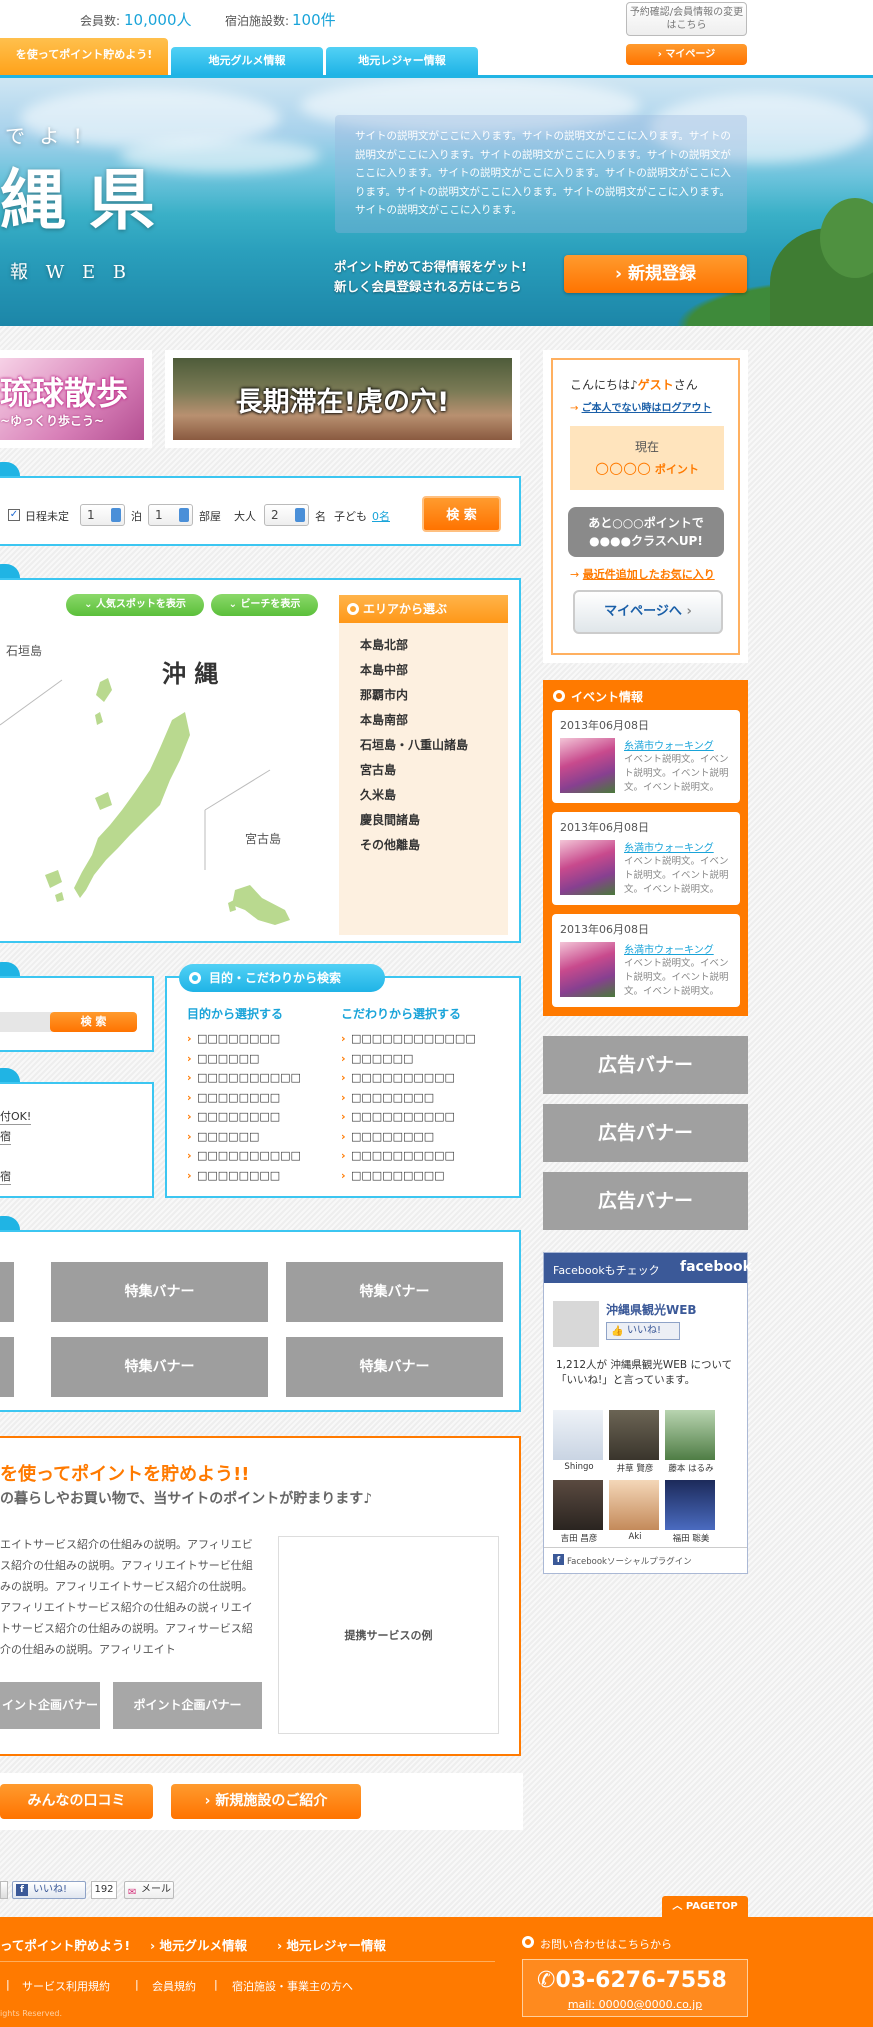 Image resolution: width=873 pixels, height=2027 pixels. Describe the element at coordinates (643, 1331) in the screenshot. I see `facebook-page-like-button: 👍 いいね!` at that location.